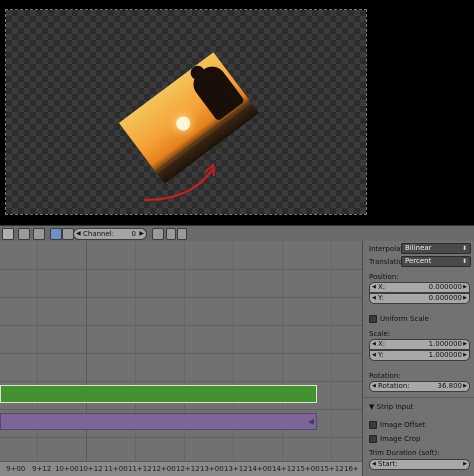  I want to click on ruler-tick: 10+00, so click(67, 469).